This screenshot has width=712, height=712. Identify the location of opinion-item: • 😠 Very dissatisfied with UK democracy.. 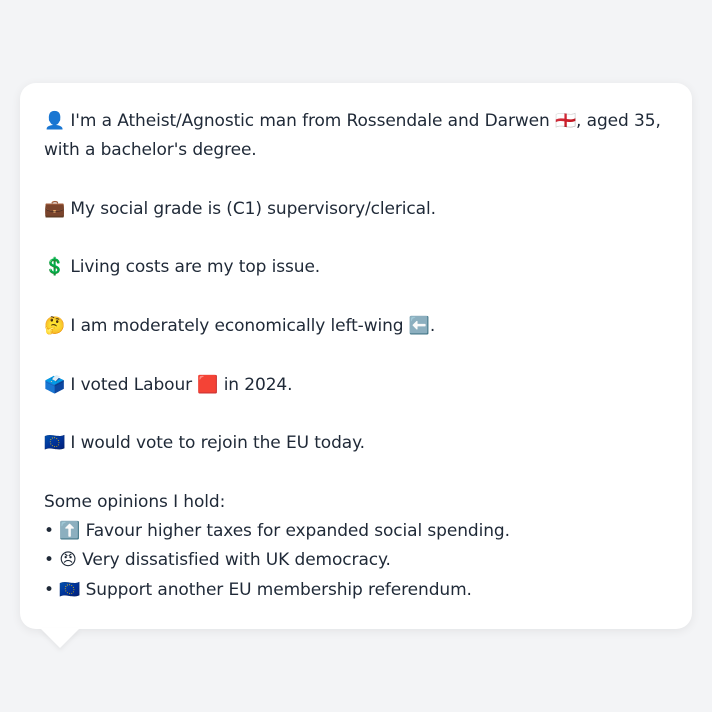
(217, 560).